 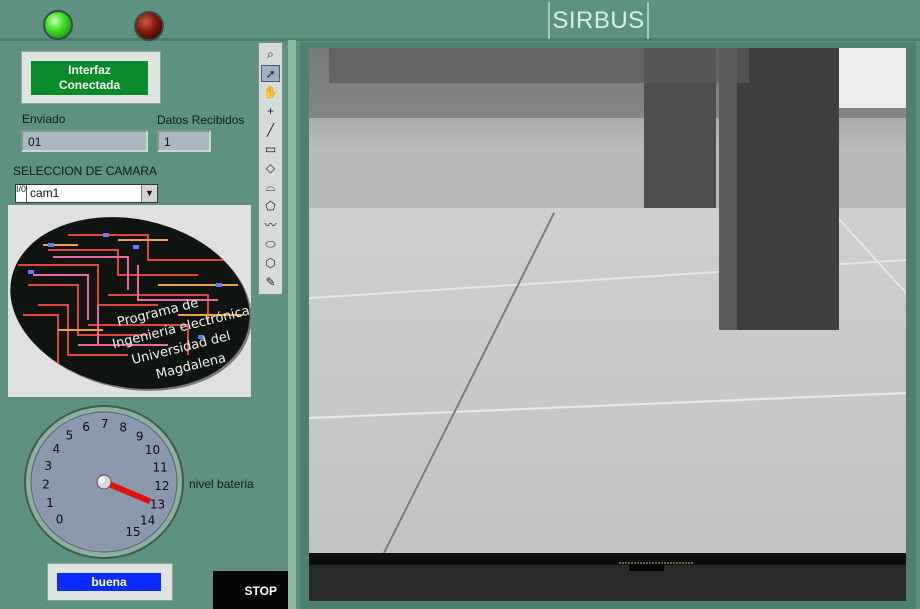 What do you see at coordinates (149, 193) in the screenshot?
I see `chevron-down-icon: ▼` at bounding box center [149, 193].